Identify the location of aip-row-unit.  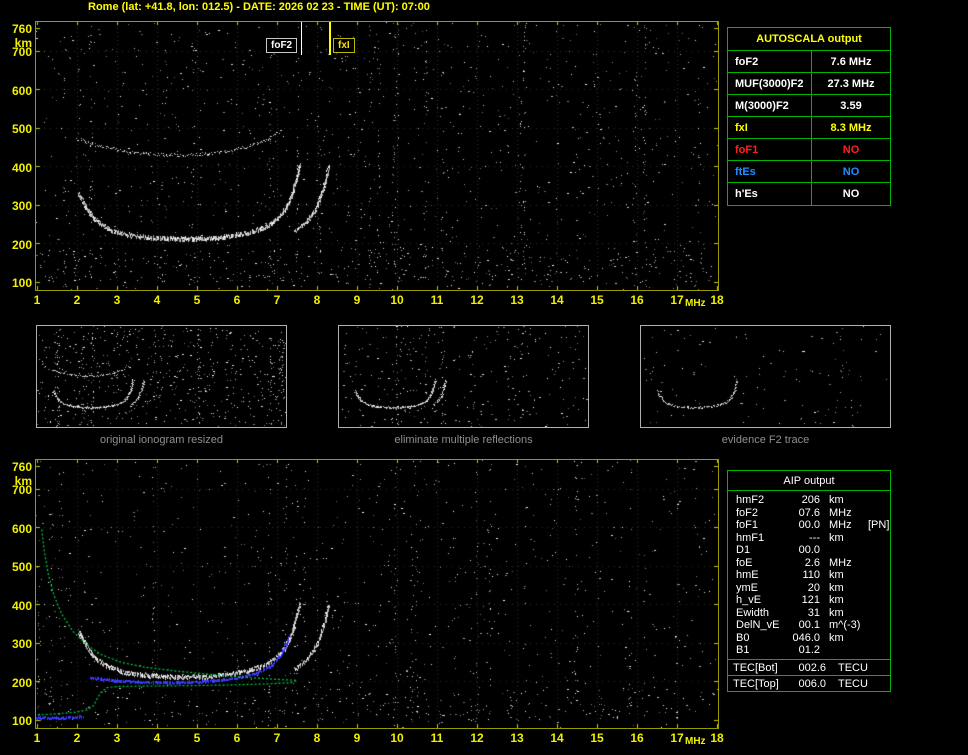
(843, 550).